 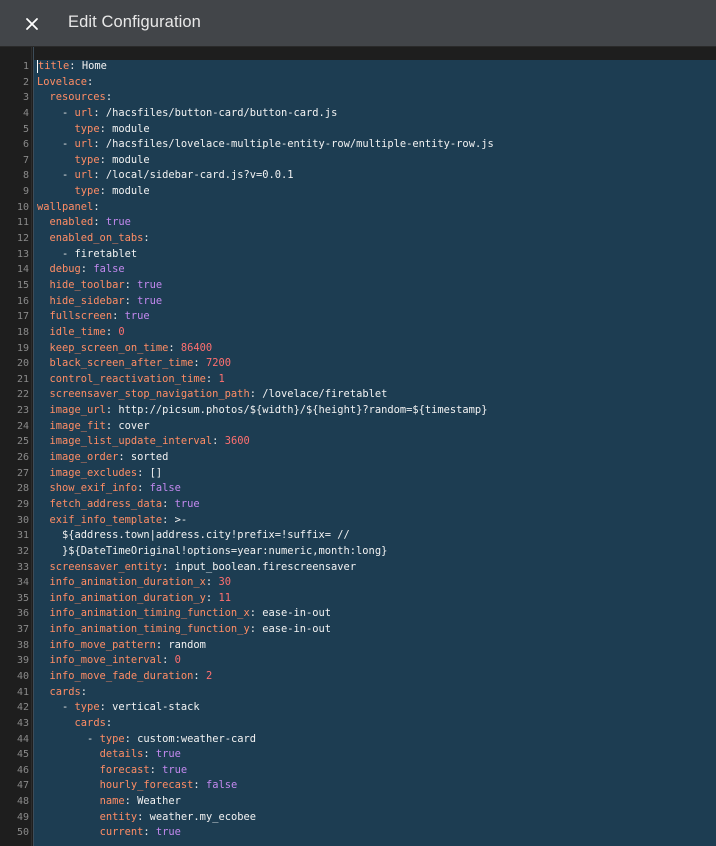 What do you see at coordinates (358, 302) in the screenshot?
I see `code-line: 16 hide_sidebar: true` at bounding box center [358, 302].